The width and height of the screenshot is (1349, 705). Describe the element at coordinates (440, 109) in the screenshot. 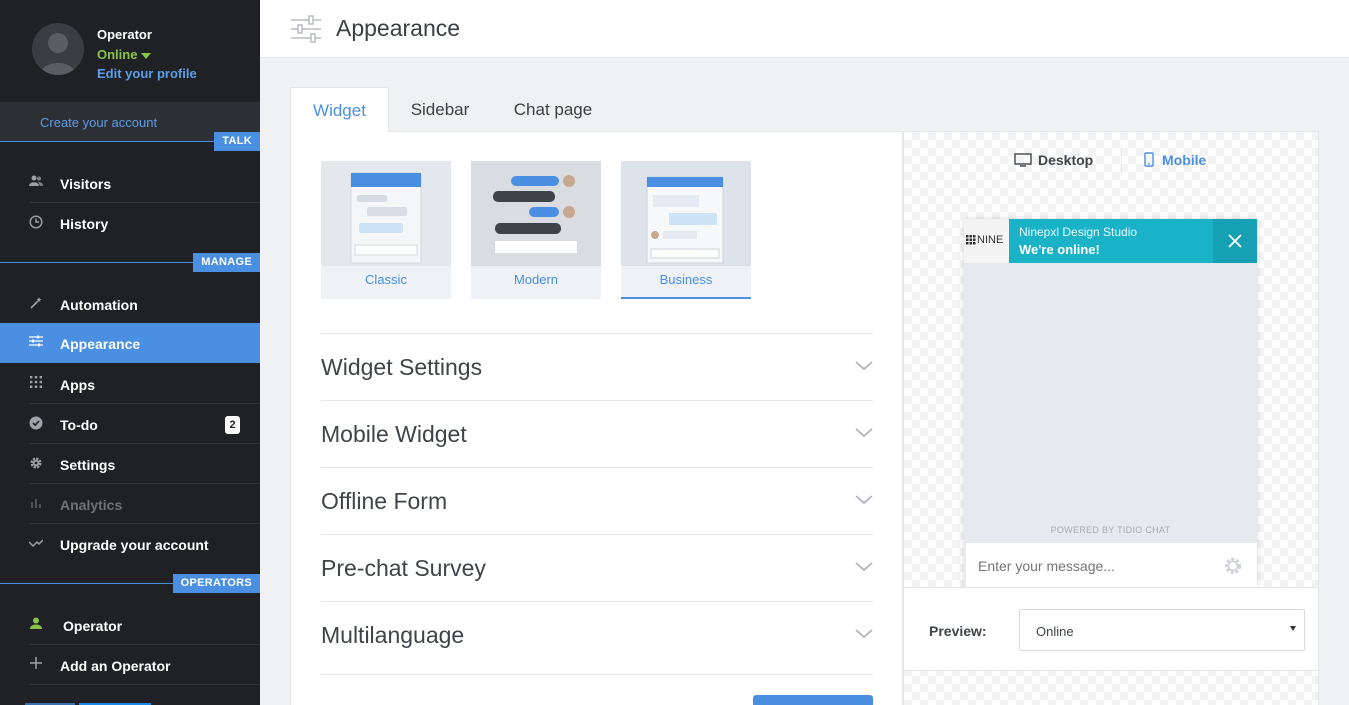

I see `tab-sidebar: Sidebar` at that location.